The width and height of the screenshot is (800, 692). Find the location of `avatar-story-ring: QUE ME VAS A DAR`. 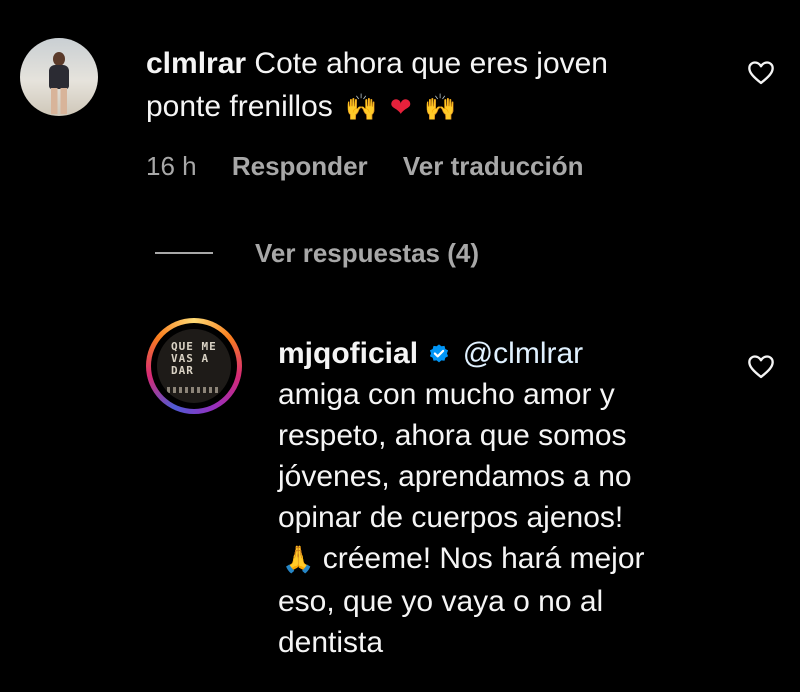

avatar-story-ring: QUE ME VAS A DAR is located at coordinates (194, 366).